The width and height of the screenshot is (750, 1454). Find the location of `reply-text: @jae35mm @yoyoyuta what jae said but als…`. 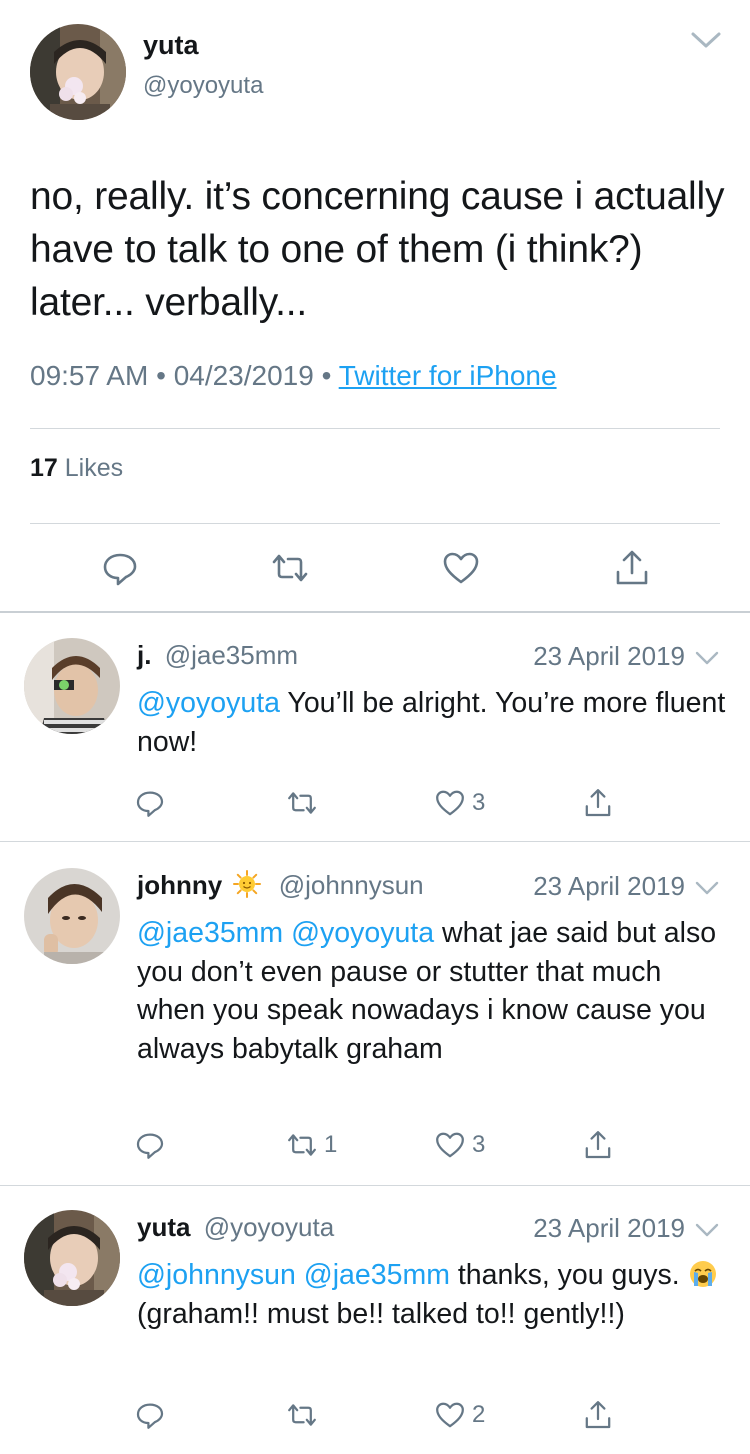

reply-text: @jae35mm @yoyoyuta what jae said but als… is located at coordinates (432, 991).